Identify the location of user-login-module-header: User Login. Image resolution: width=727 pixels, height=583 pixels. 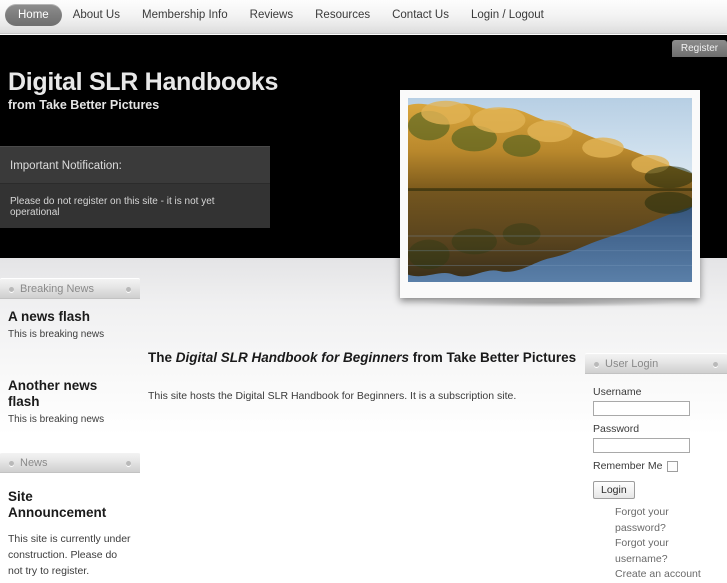
(656, 363).